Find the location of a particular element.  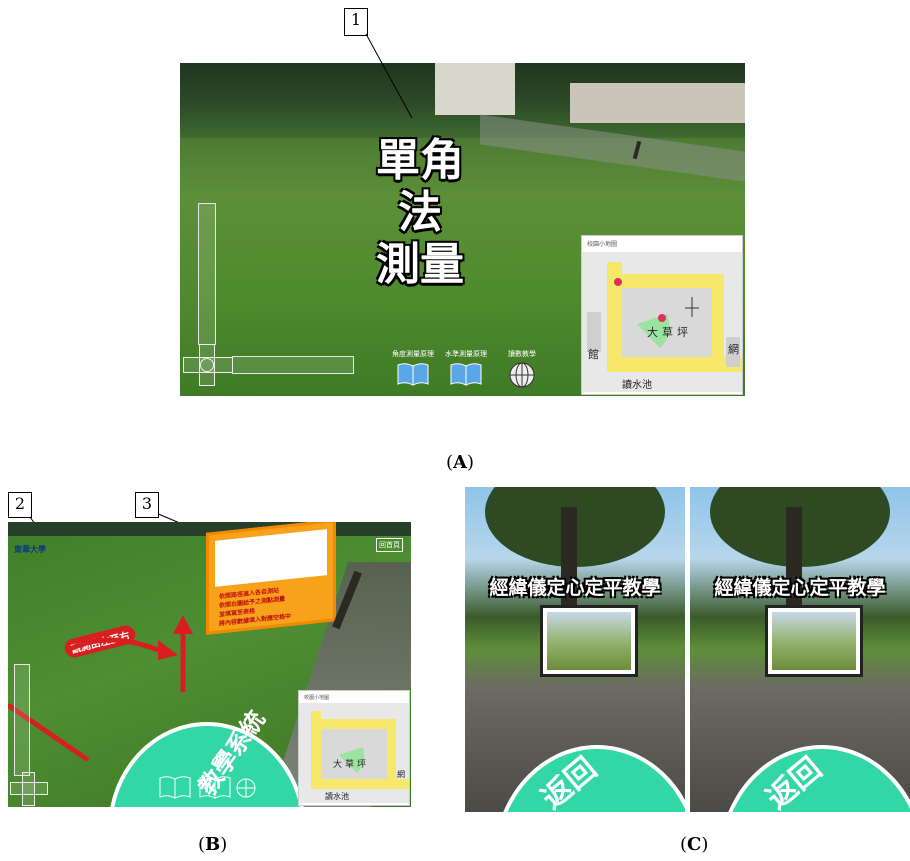

direction-pad is located at coordinates (29, 789).